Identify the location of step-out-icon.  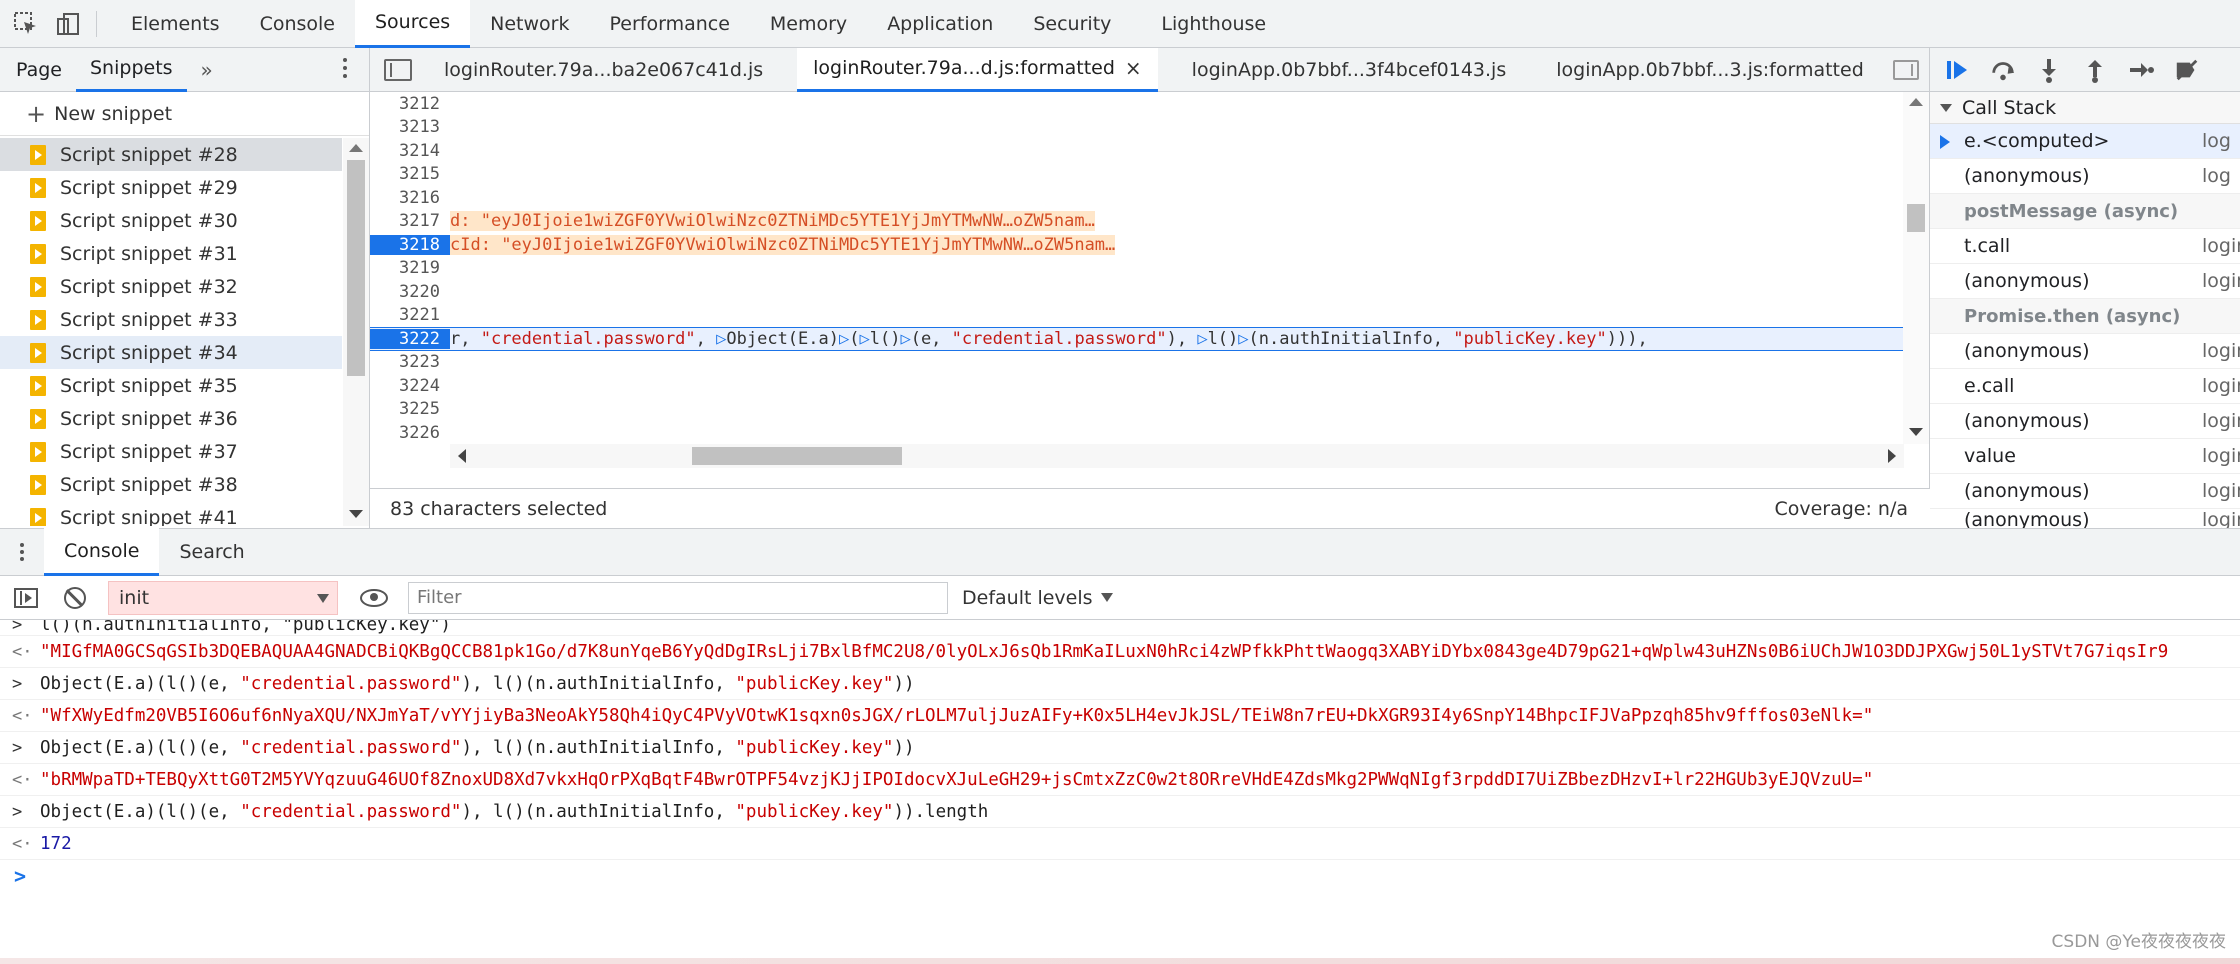
(2095, 70).